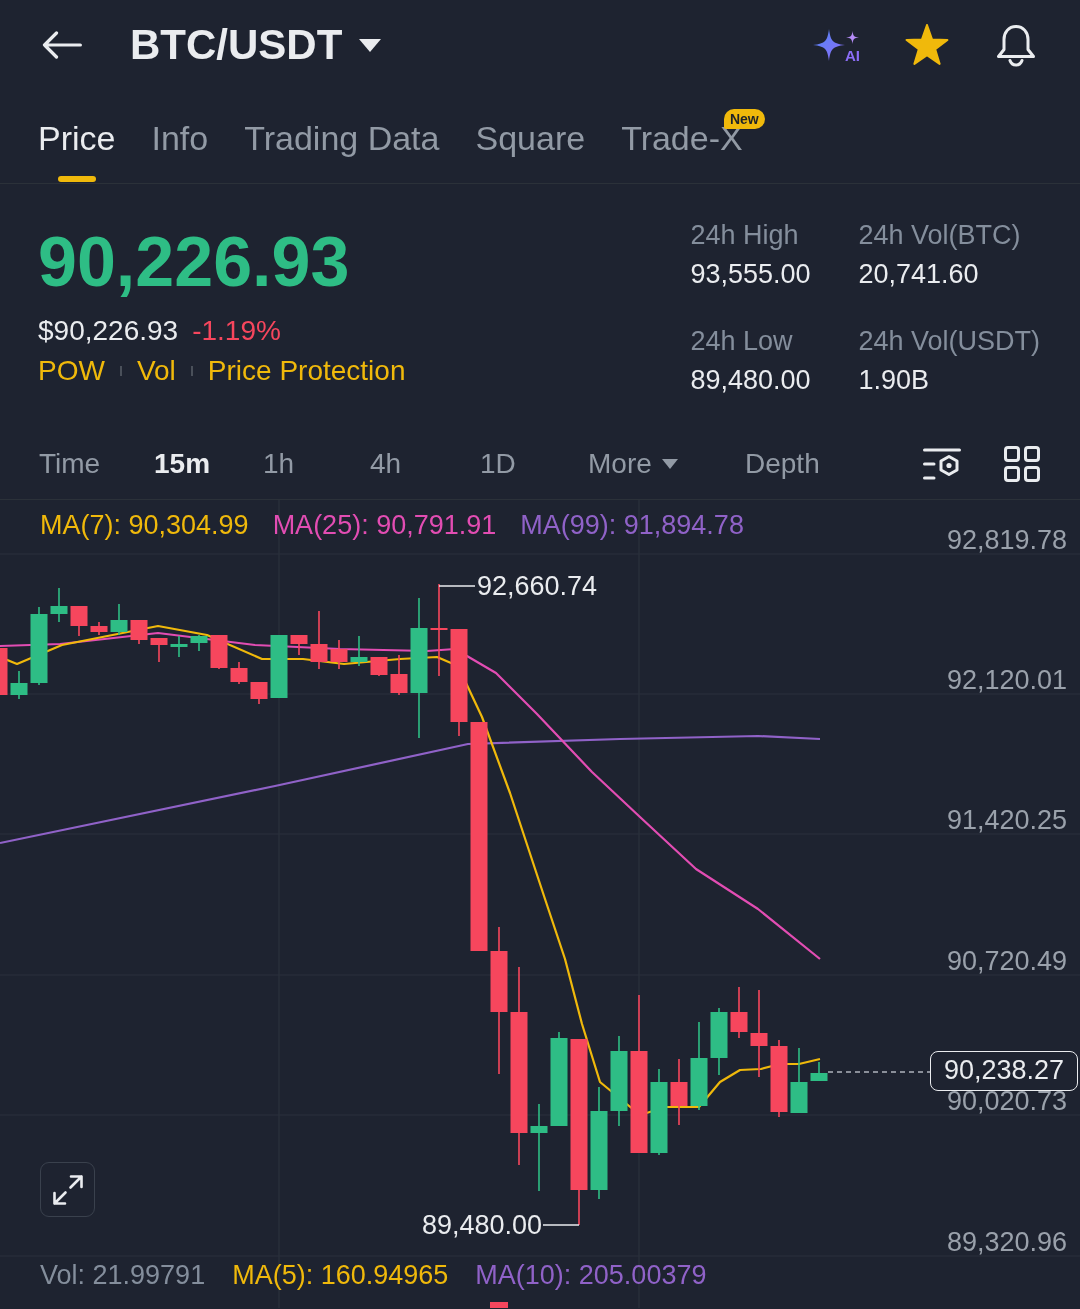  Describe the element at coordinates (499, 1305) in the screenshot. I see `volume-bar` at that location.